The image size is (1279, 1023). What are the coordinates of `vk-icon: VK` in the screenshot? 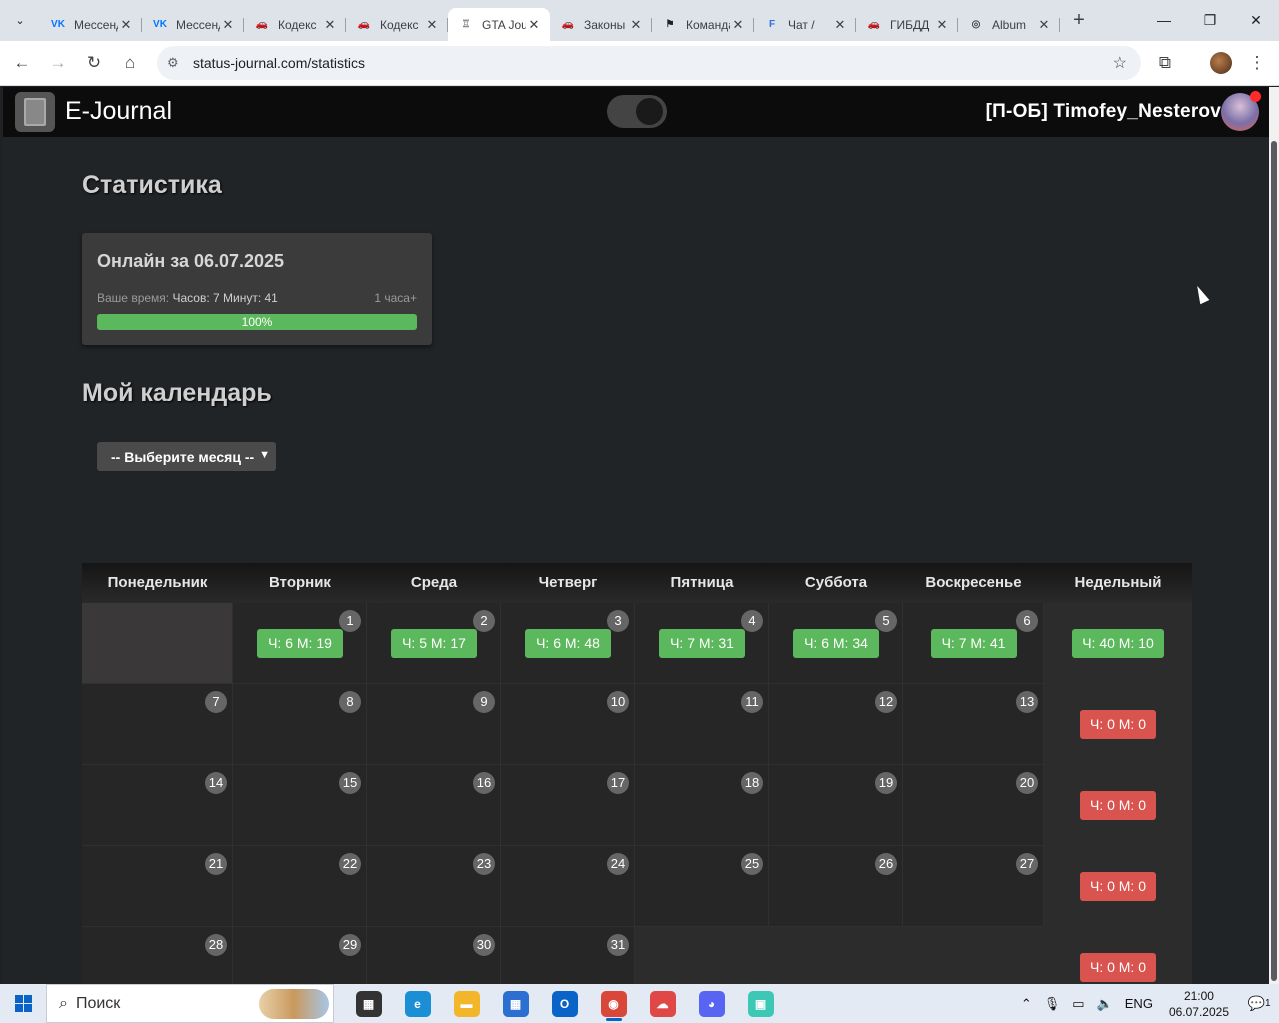 It's located at (58, 24).